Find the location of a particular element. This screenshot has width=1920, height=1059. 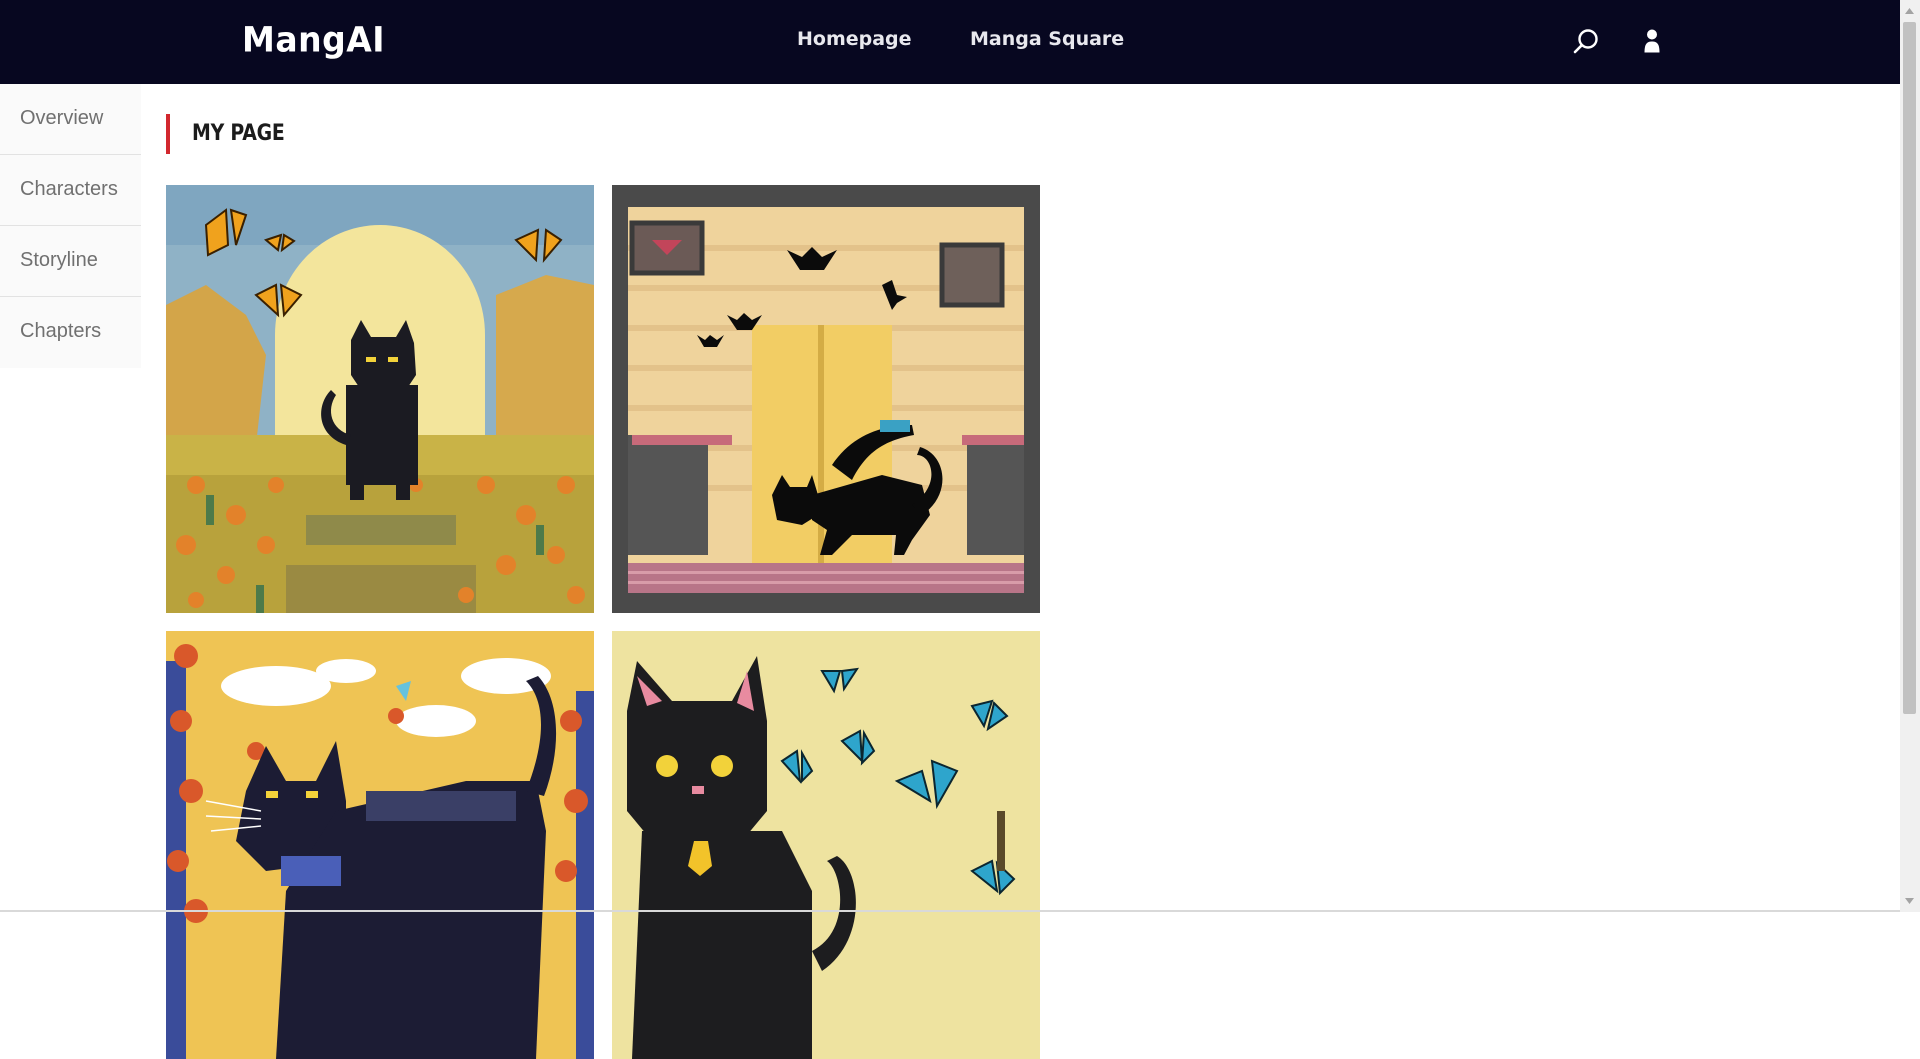

search-button is located at coordinates (1586, 42).